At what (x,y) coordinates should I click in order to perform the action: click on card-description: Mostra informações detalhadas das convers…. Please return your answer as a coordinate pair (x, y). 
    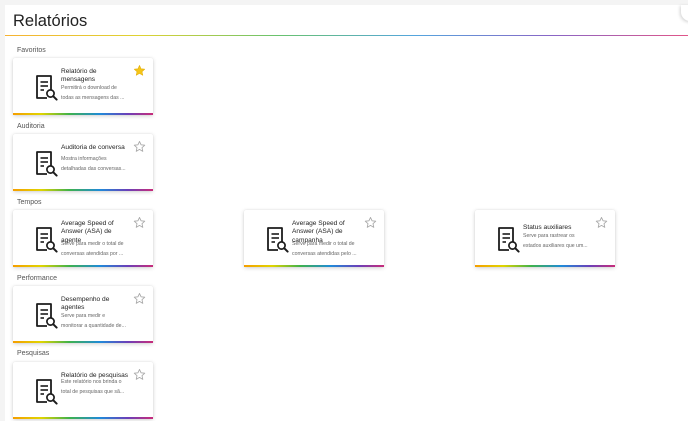
    Looking at the image, I should click on (93, 164).